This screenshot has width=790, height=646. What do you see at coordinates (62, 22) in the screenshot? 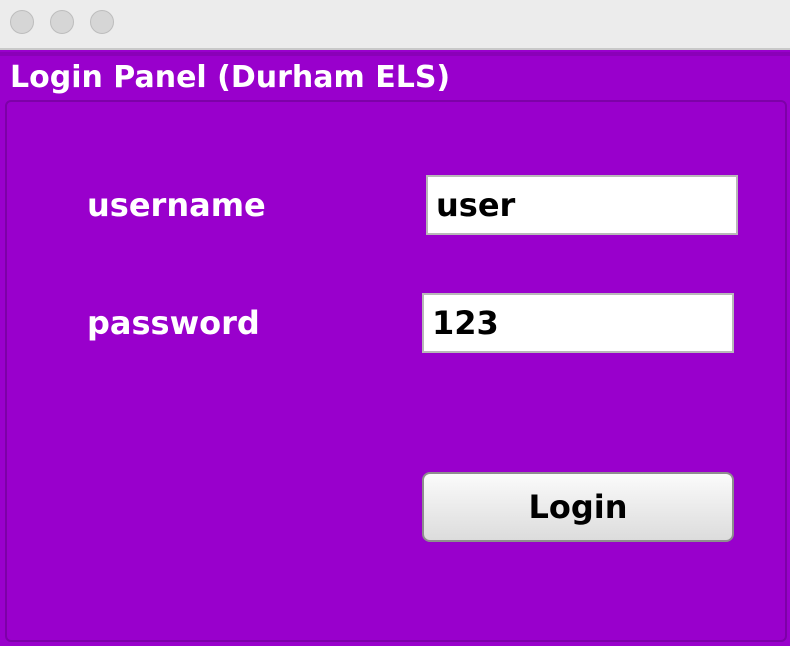
I see `minimize-button` at bounding box center [62, 22].